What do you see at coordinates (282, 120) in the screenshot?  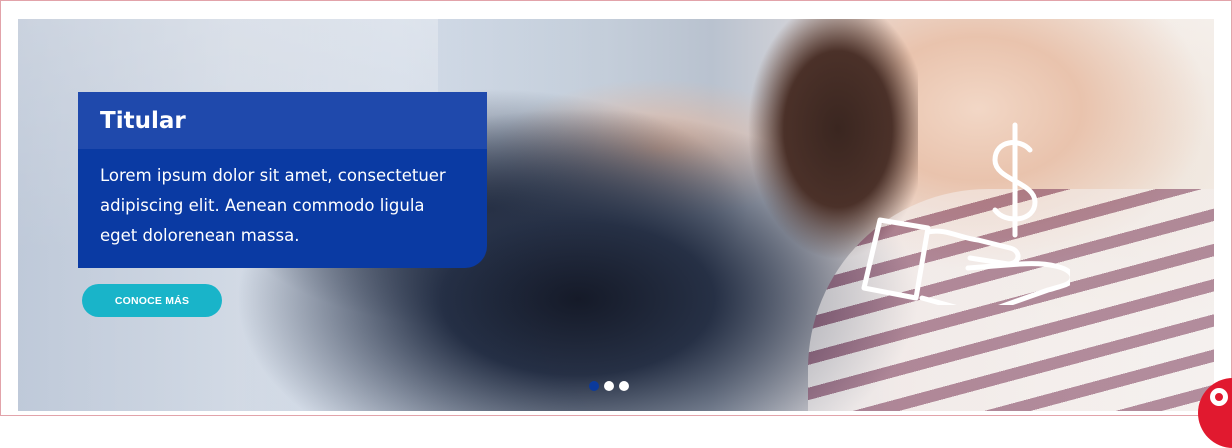 I see `promo-card-header: Titular` at bounding box center [282, 120].